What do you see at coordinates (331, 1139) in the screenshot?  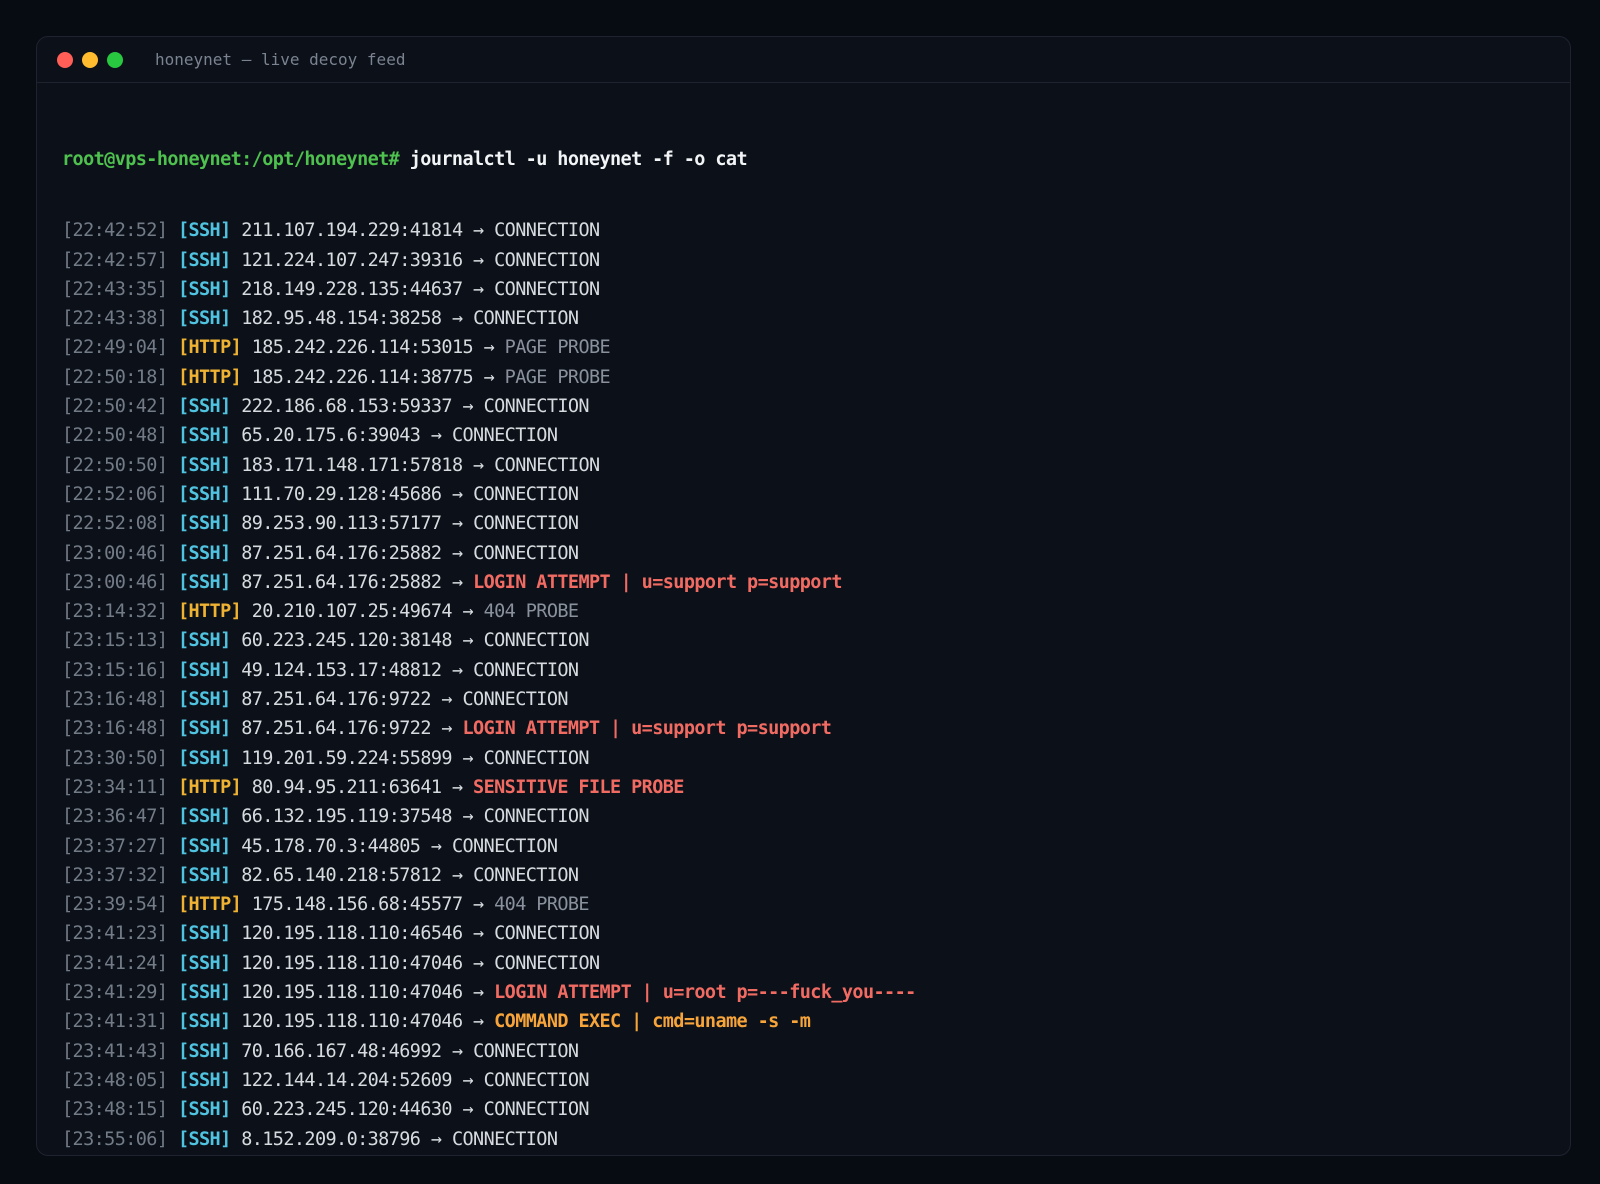 I see `log-source-address: 8.152.209.0:38796` at bounding box center [331, 1139].